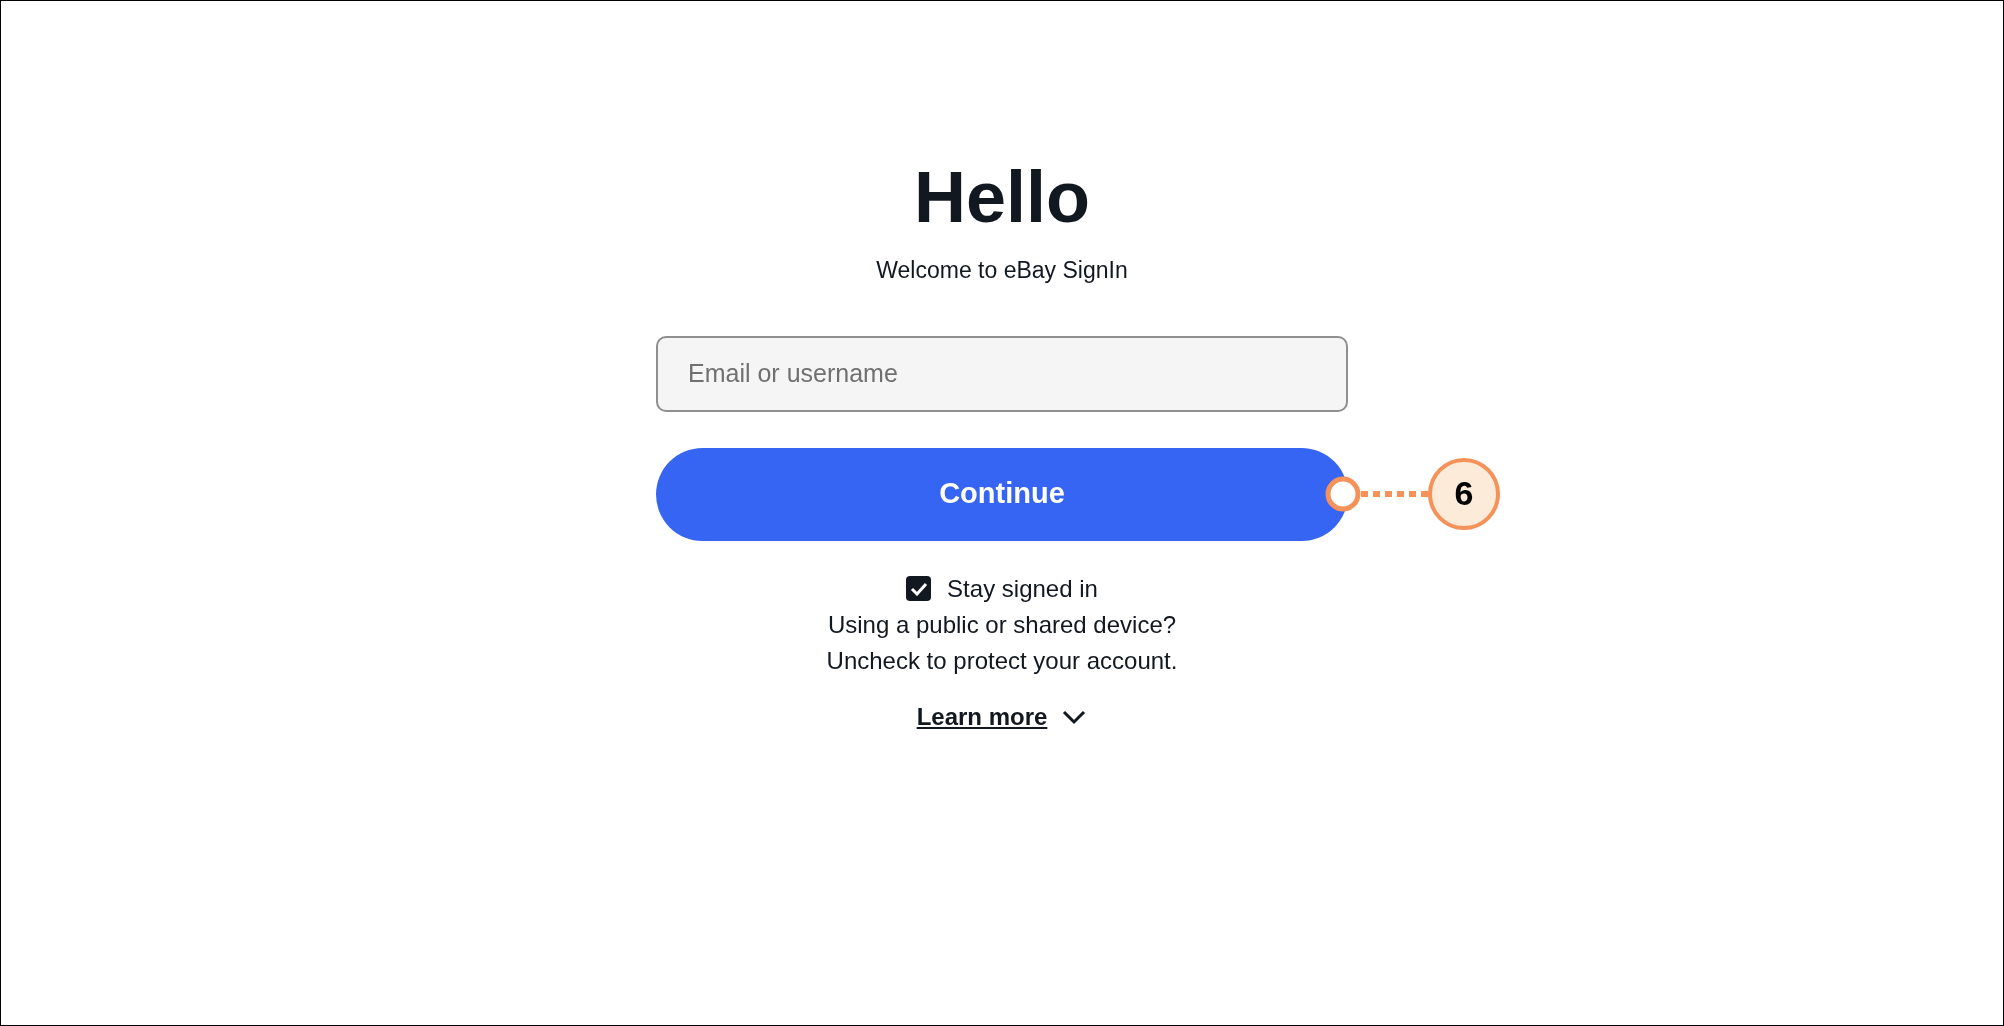 The width and height of the screenshot is (2004, 1026). I want to click on page-heading: Hello, so click(1002, 197).